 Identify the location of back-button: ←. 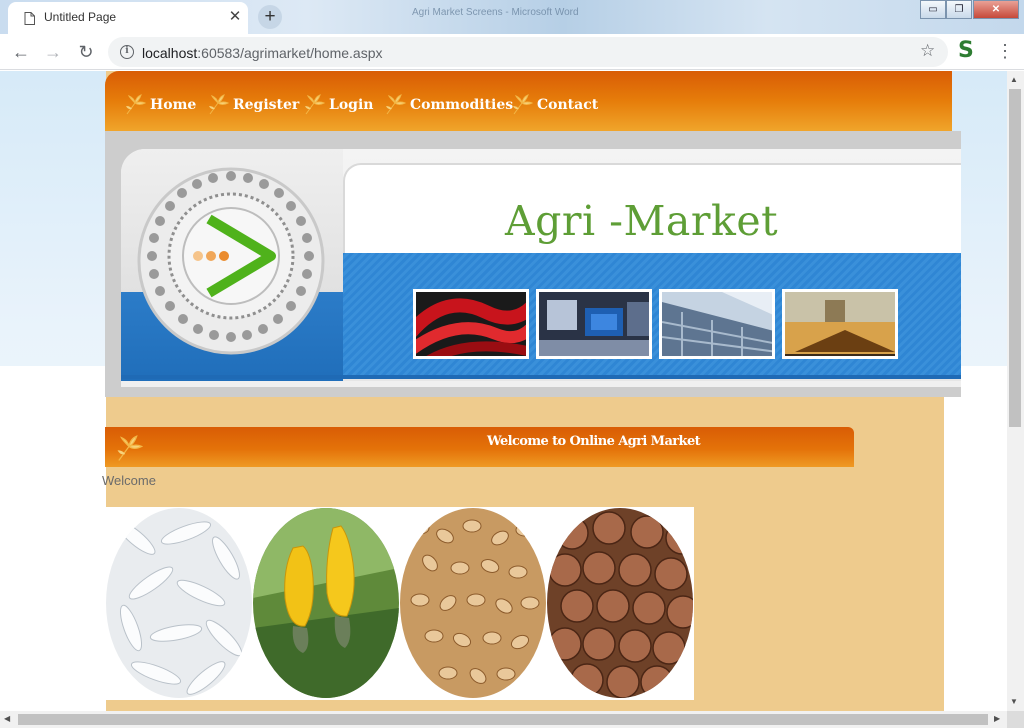
(21, 52).